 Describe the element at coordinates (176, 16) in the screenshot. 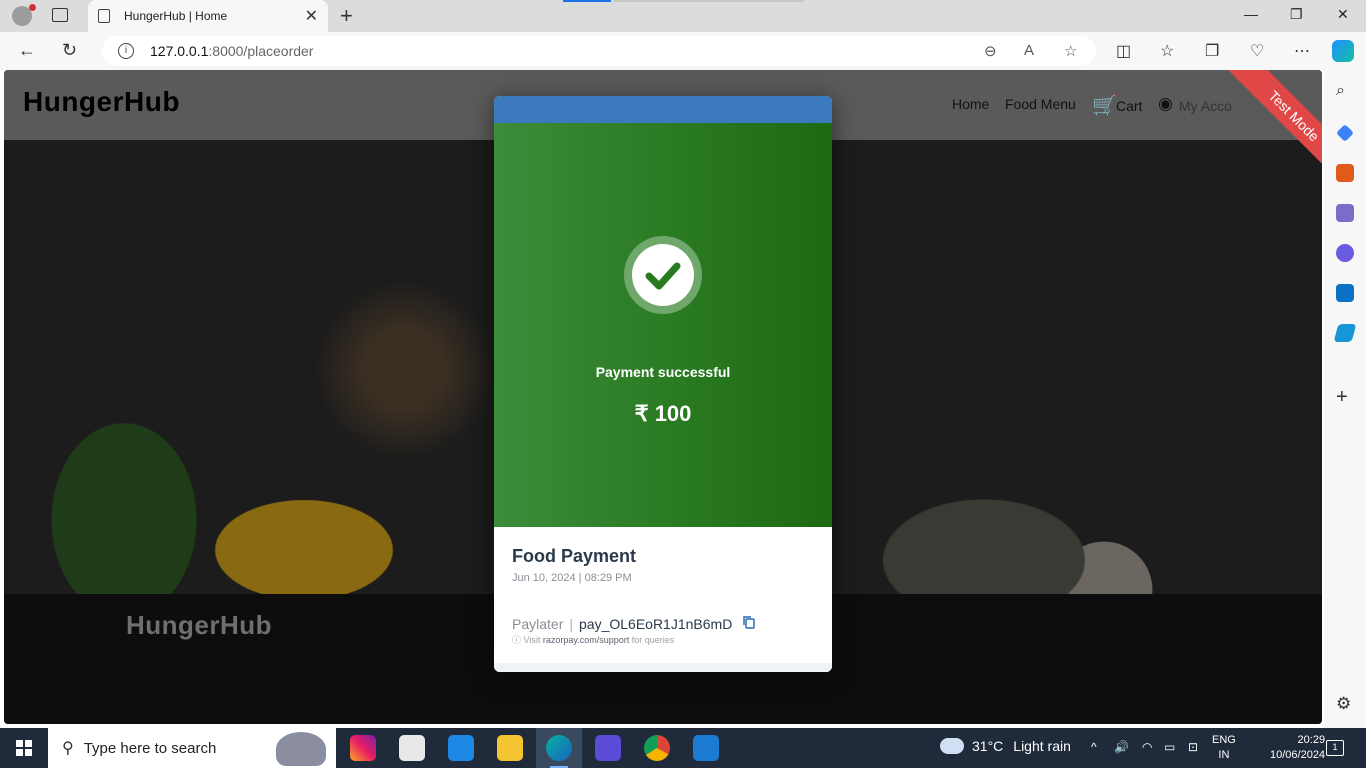

I see `tab-title: HungerHub | Home` at that location.